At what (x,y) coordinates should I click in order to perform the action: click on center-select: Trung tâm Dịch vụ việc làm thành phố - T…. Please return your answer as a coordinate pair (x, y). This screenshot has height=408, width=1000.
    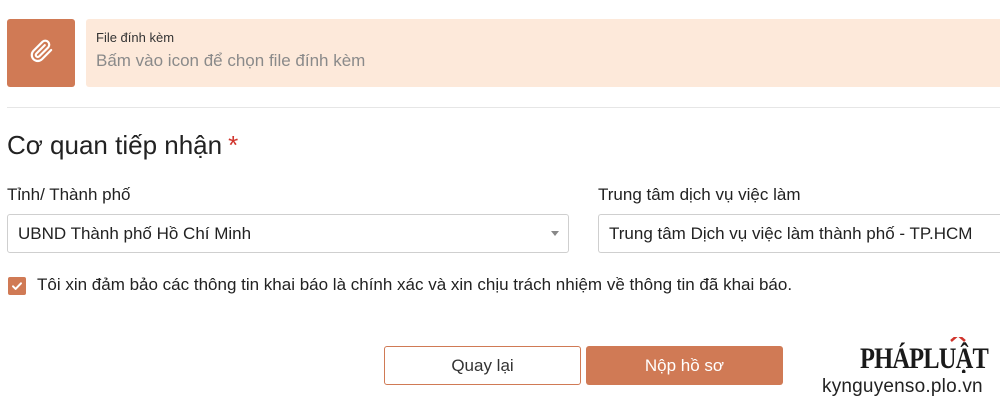
    Looking at the image, I should click on (799, 233).